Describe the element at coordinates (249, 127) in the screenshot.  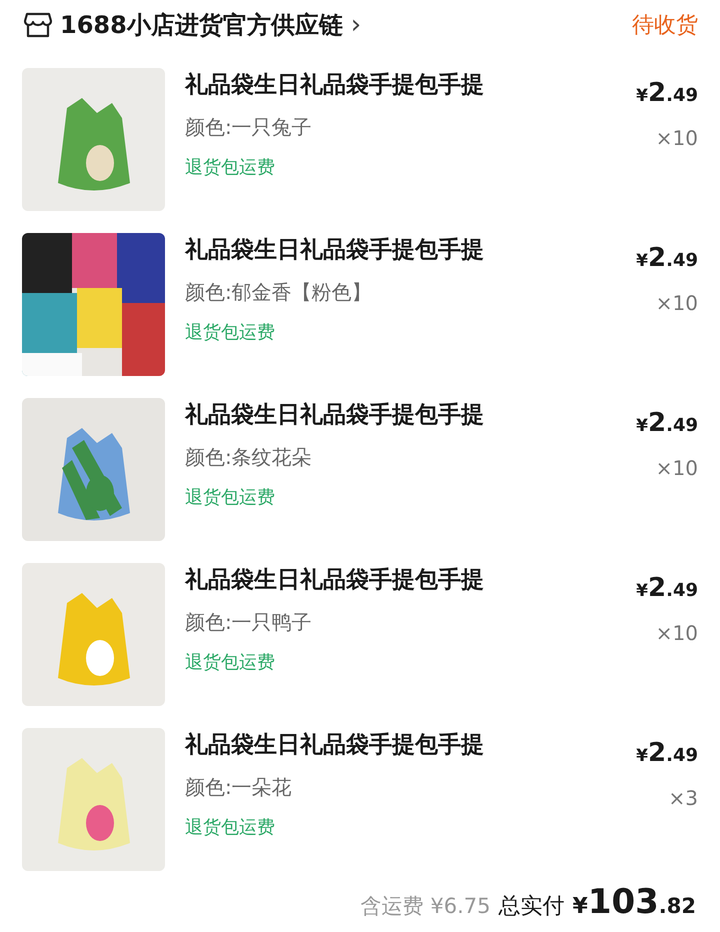
I see `product-variant: 颜色:一只兔子` at that location.